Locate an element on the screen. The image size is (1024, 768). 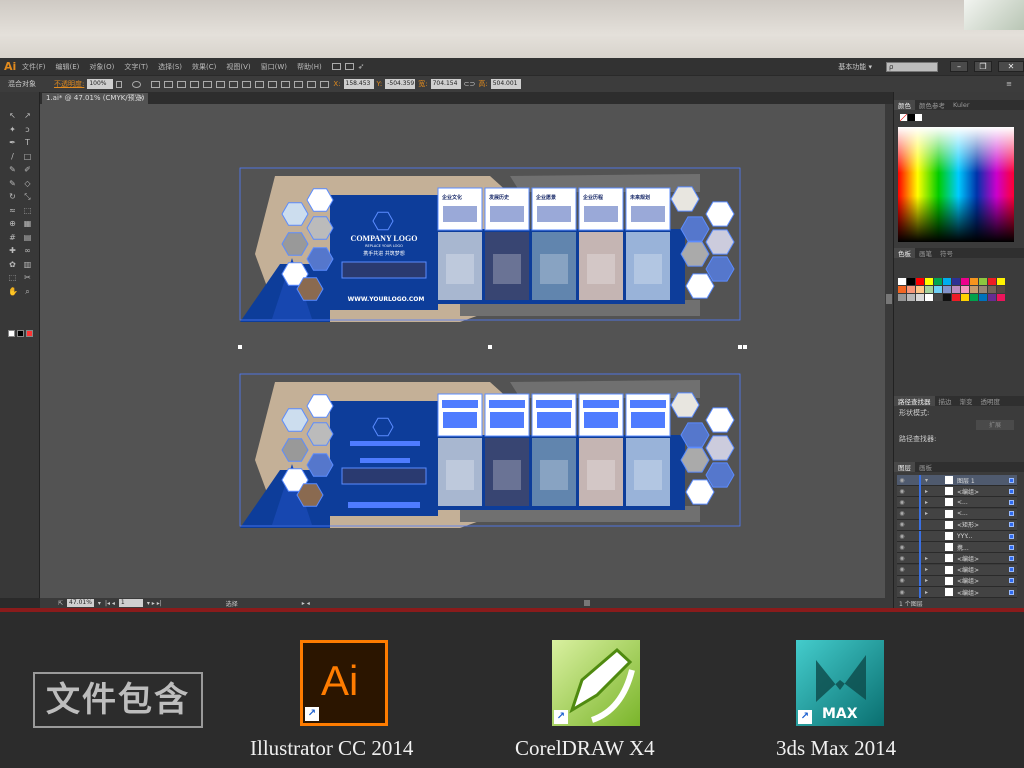
page-field: 1 is located at coordinates (130, 603).